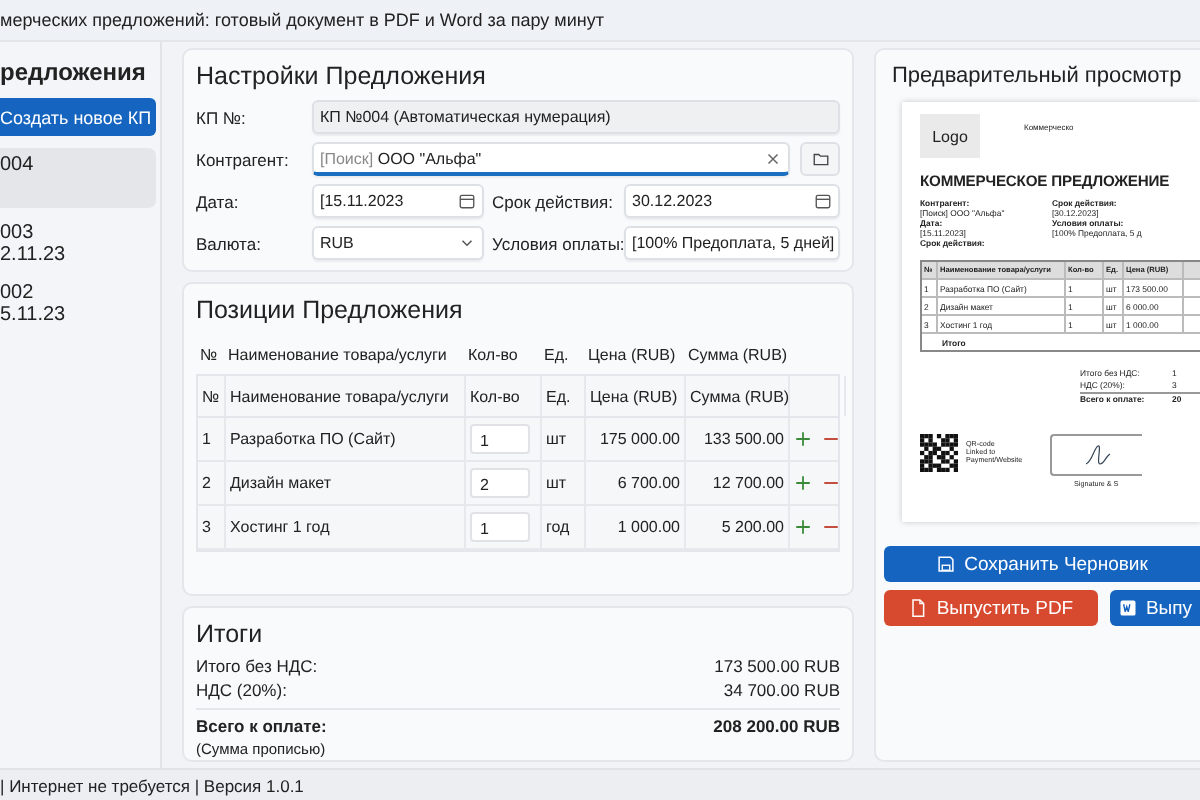  Describe the element at coordinates (636, 439) in the screenshot. I see `table-cell: 175 000.00` at that location.